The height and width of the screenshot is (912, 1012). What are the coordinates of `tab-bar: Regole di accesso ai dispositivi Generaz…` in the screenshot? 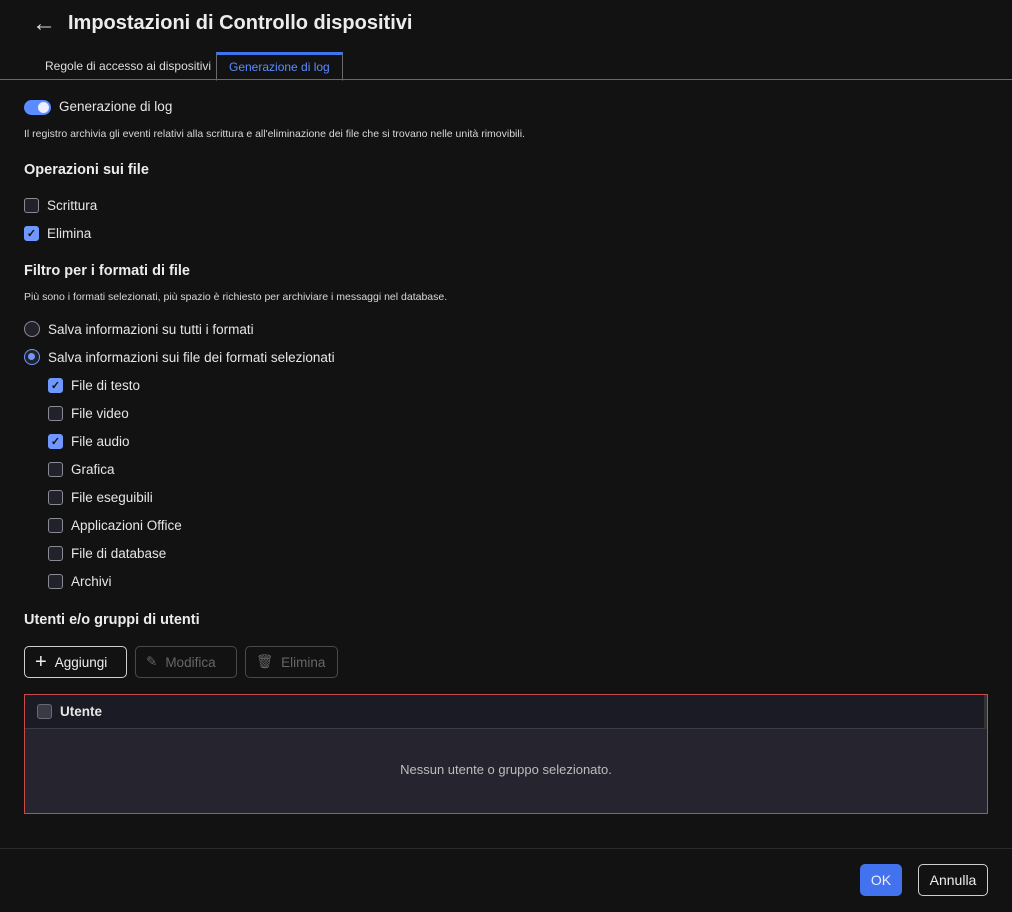 It's located at (506, 66).